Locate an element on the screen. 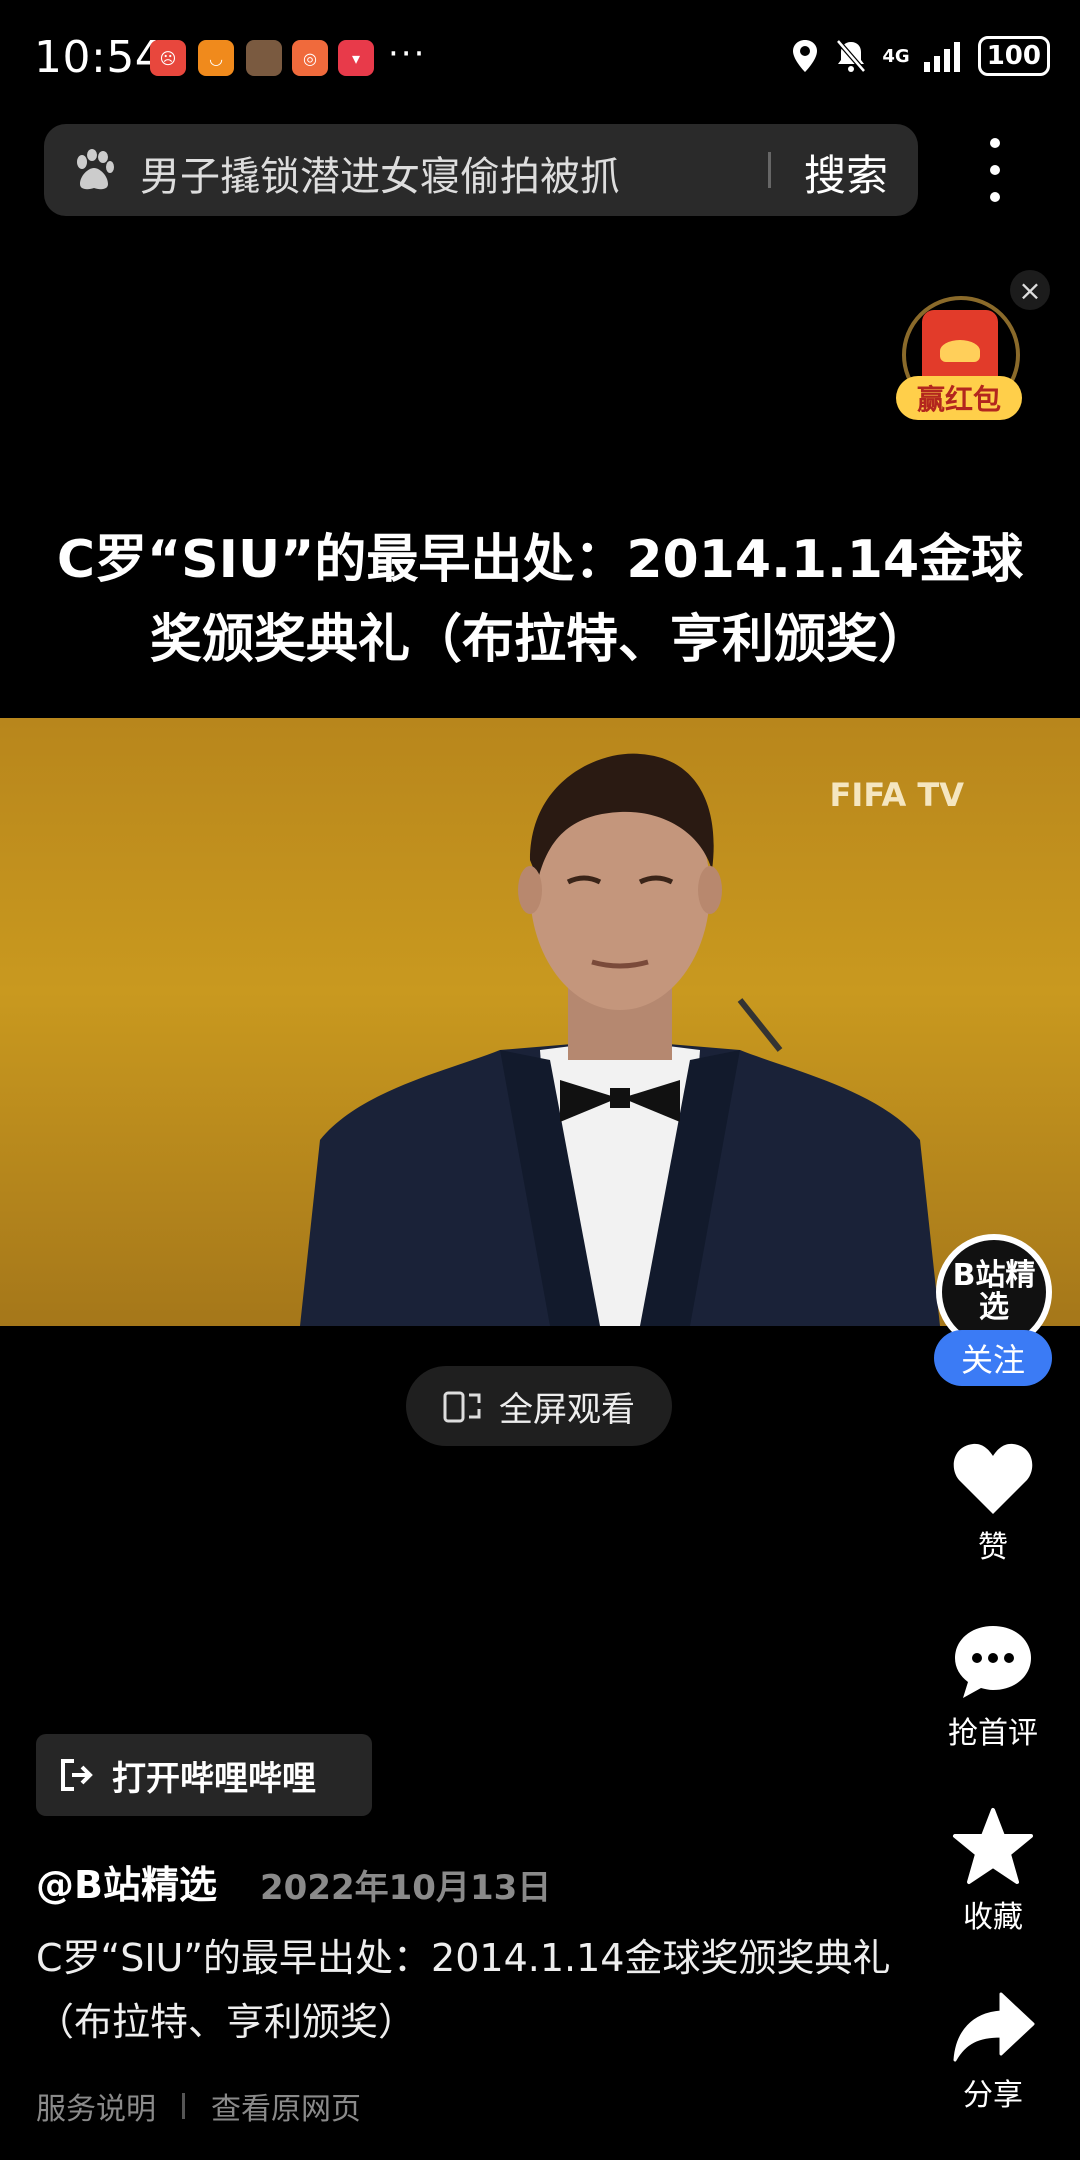 This screenshot has height=2160, width=1080. more-options-icon is located at coordinates (995, 170).